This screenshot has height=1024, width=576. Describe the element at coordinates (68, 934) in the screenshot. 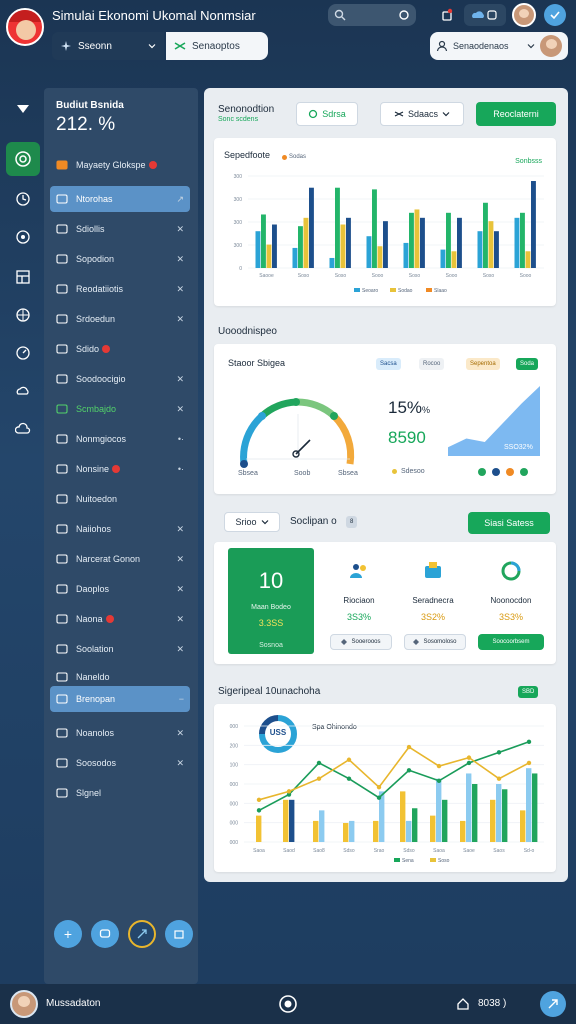

I see `add-button: +` at that location.